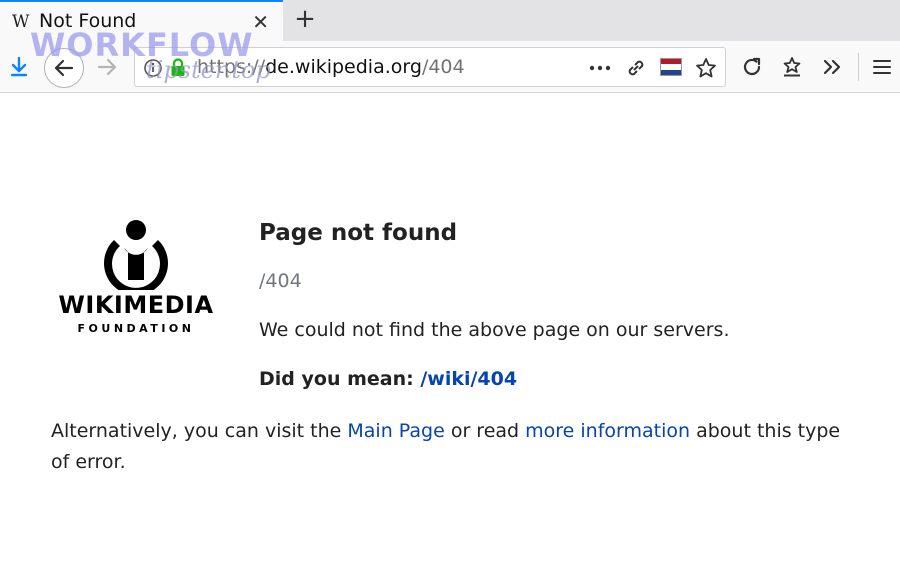 Image resolution: width=900 pixels, height=581 pixels. I want to click on chevron-double-right-icon, so click(833, 67).